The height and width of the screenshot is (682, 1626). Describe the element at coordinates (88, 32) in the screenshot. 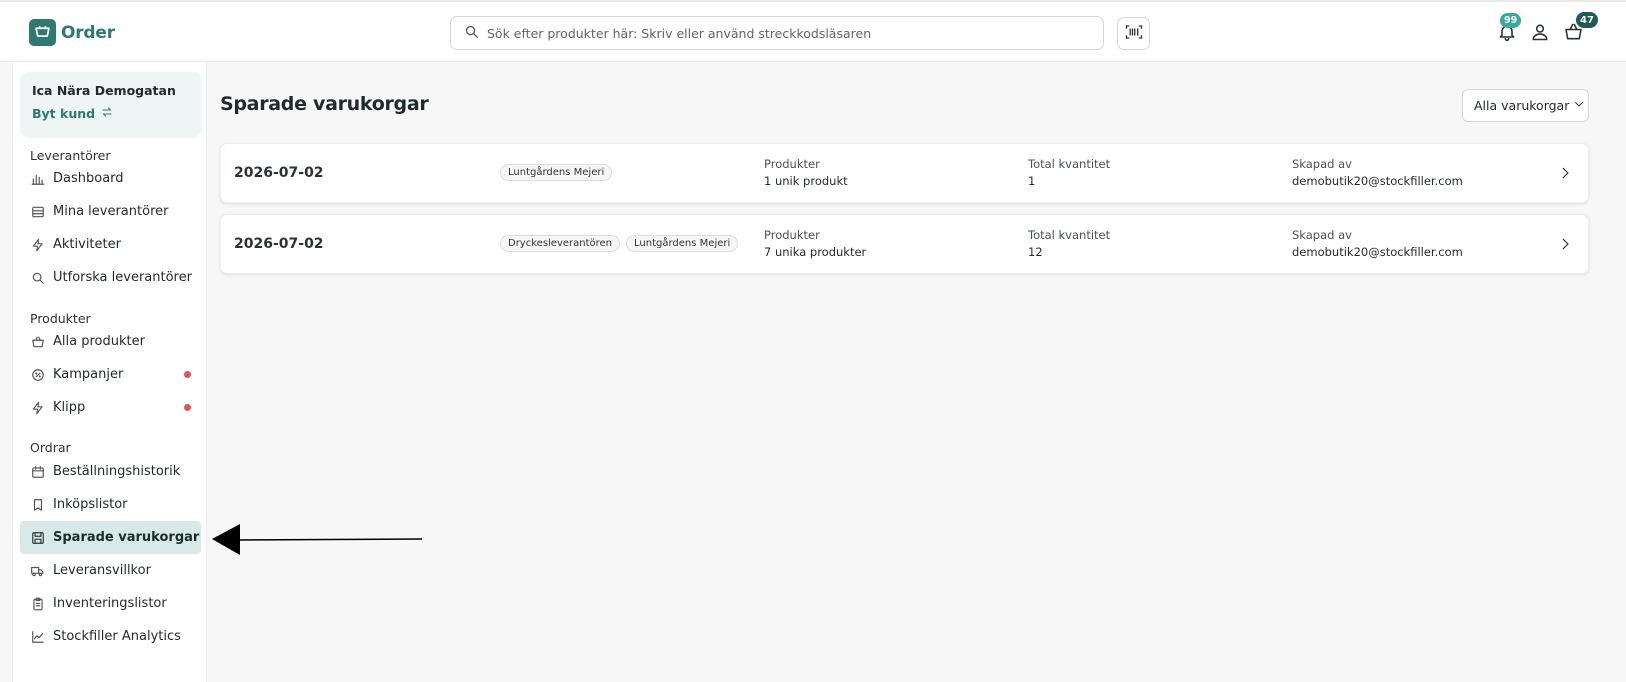

I see `app-name: Order` at that location.